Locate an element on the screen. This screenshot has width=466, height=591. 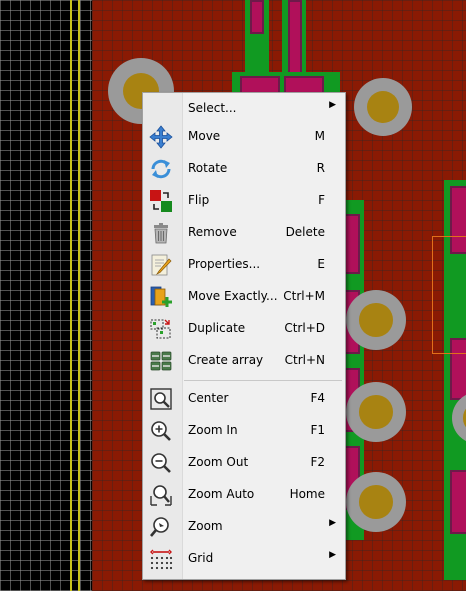
menu-item-label: Move is located at coordinates (204, 136).